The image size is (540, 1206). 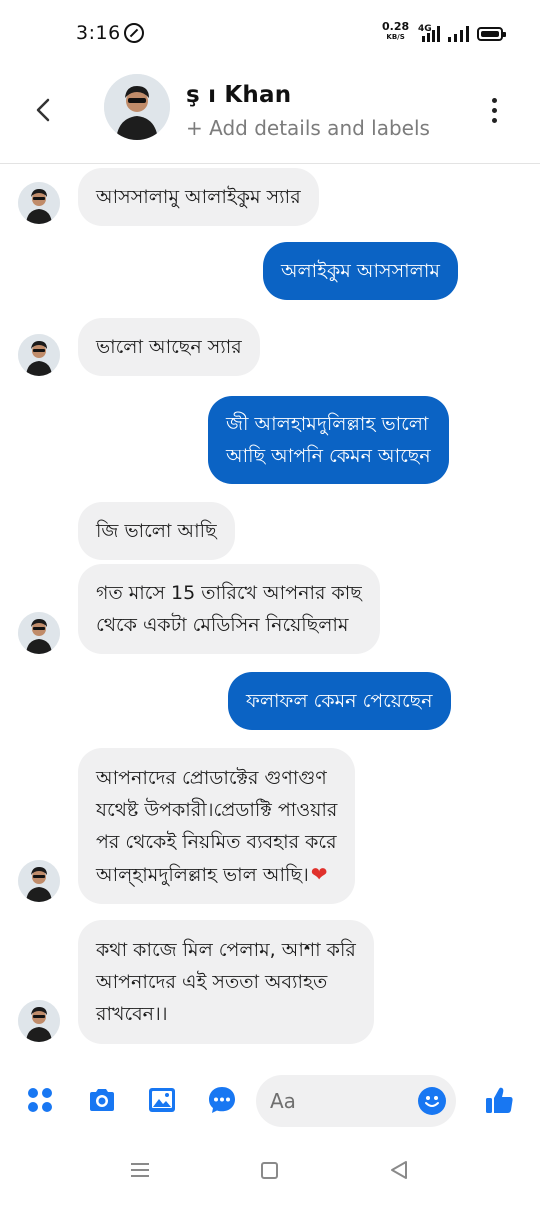 What do you see at coordinates (431, 34) in the screenshot?
I see `signal-strength-icon` at bounding box center [431, 34].